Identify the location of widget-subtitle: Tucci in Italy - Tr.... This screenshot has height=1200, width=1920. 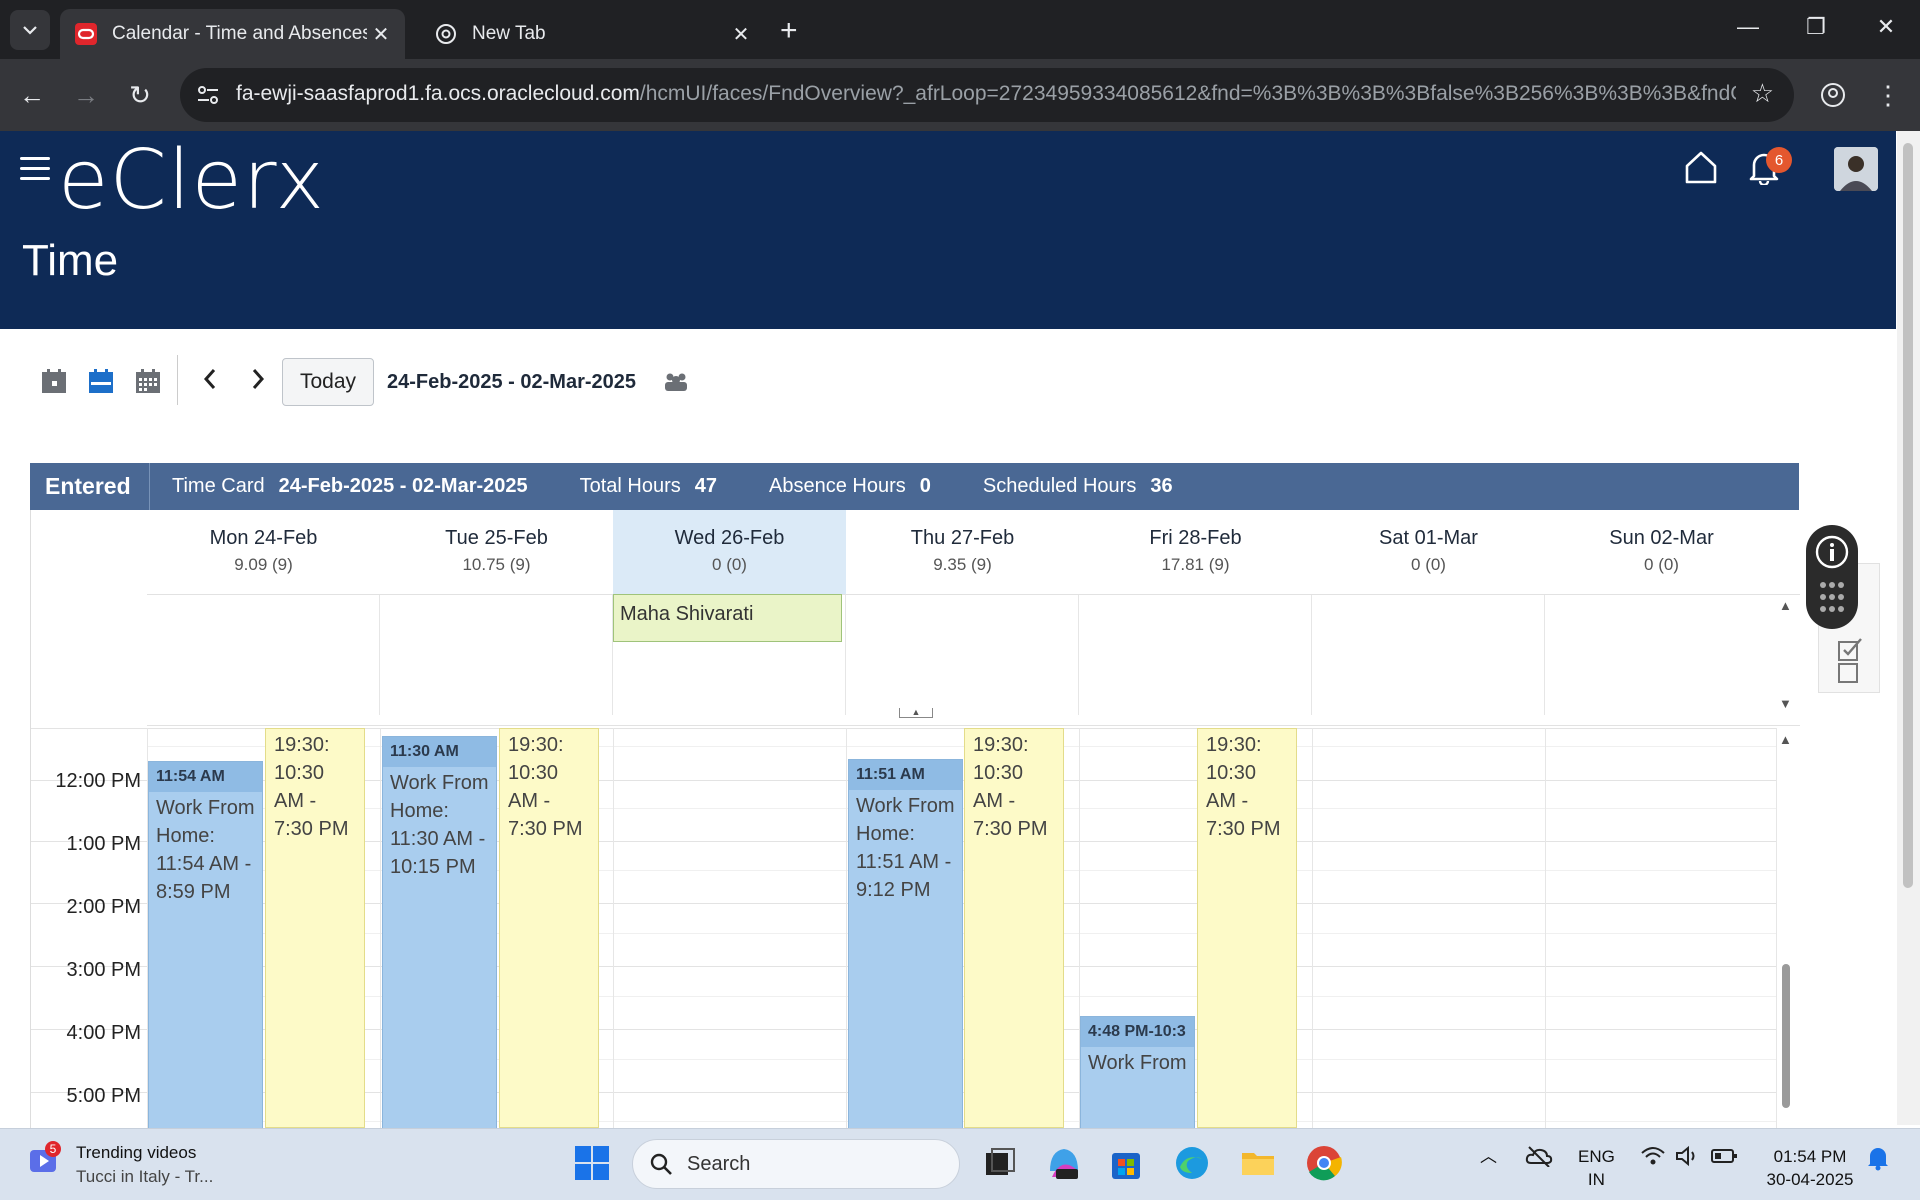
(145, 1176).